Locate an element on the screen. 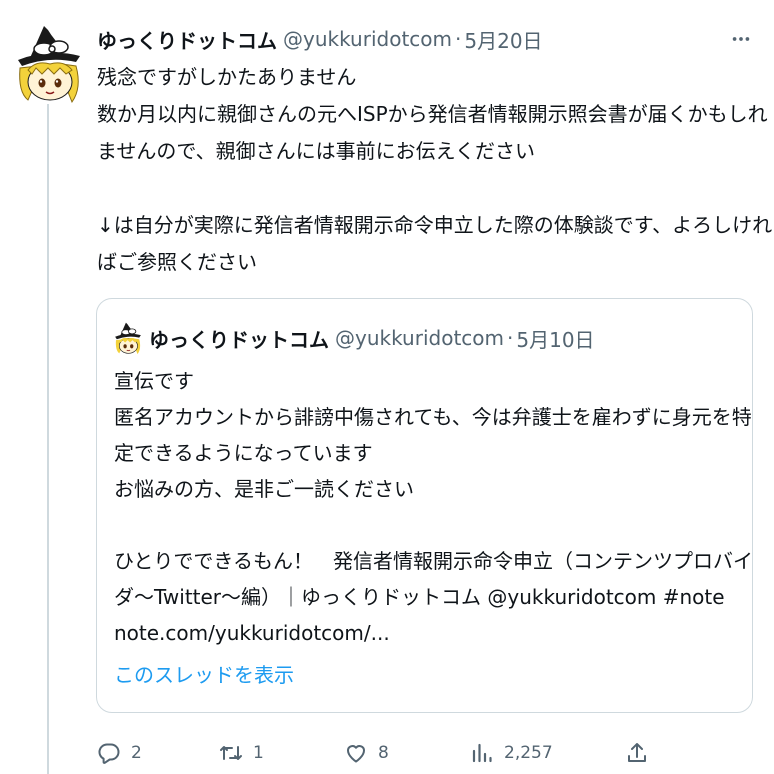 Image resolution: width=774 pixels, height=774 pixels. quoted-avatar is located at coordinates (128, 338).